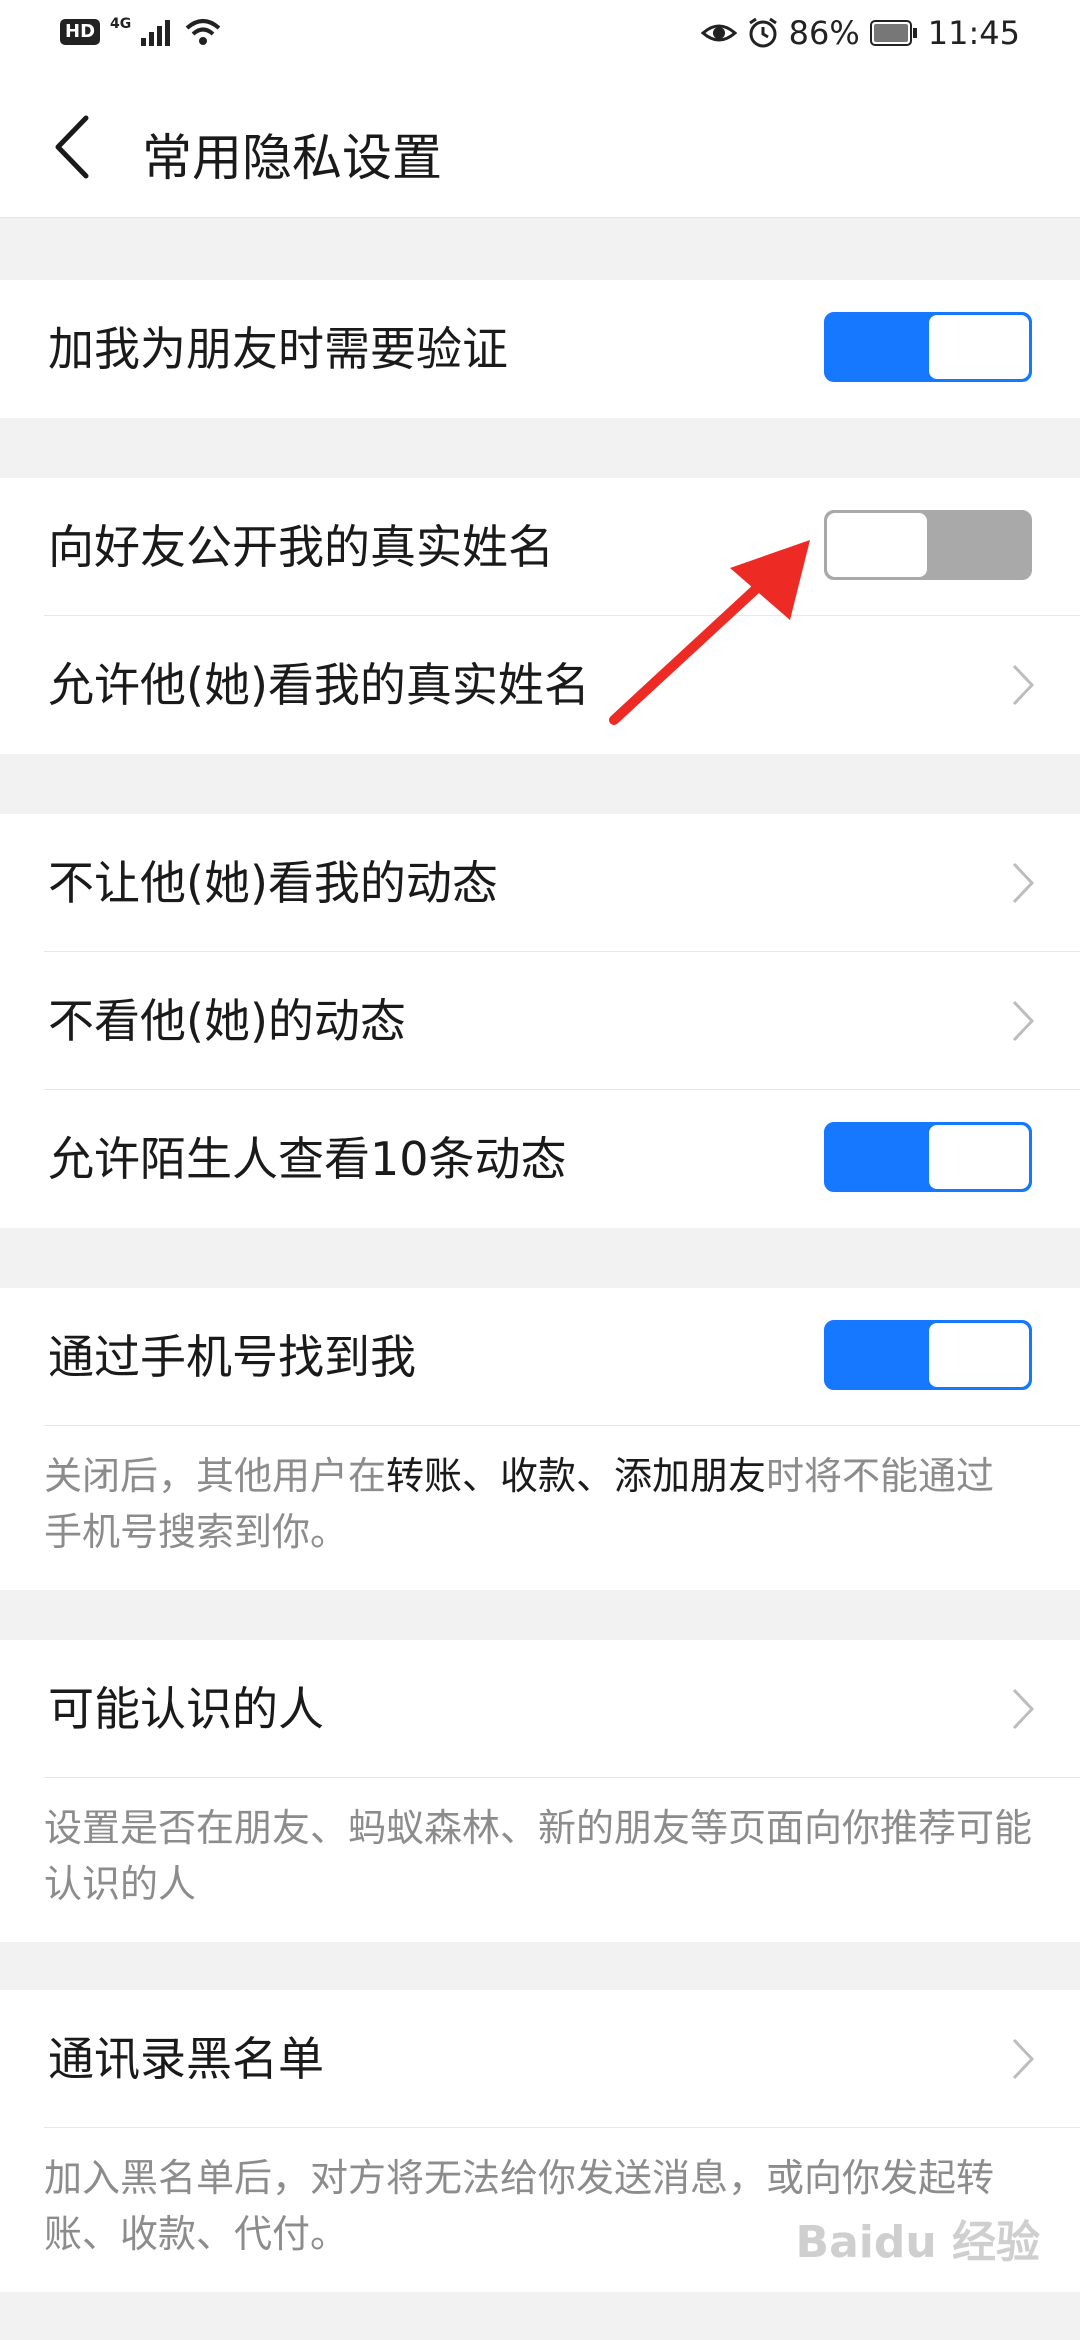 The image size is (1080, 2340). Describe the element at coordinates (203, 32) in the screenshot. I see `wifi-icon` at that location.